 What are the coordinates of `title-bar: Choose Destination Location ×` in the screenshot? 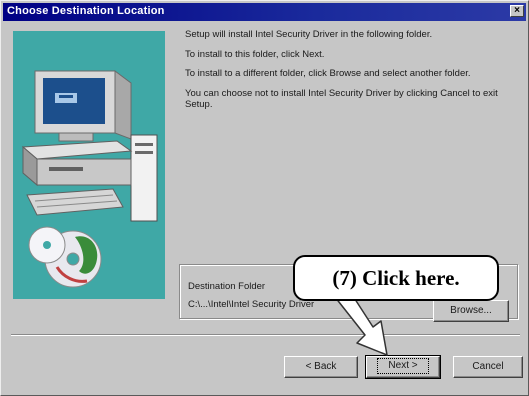 It's located at (264, 12).